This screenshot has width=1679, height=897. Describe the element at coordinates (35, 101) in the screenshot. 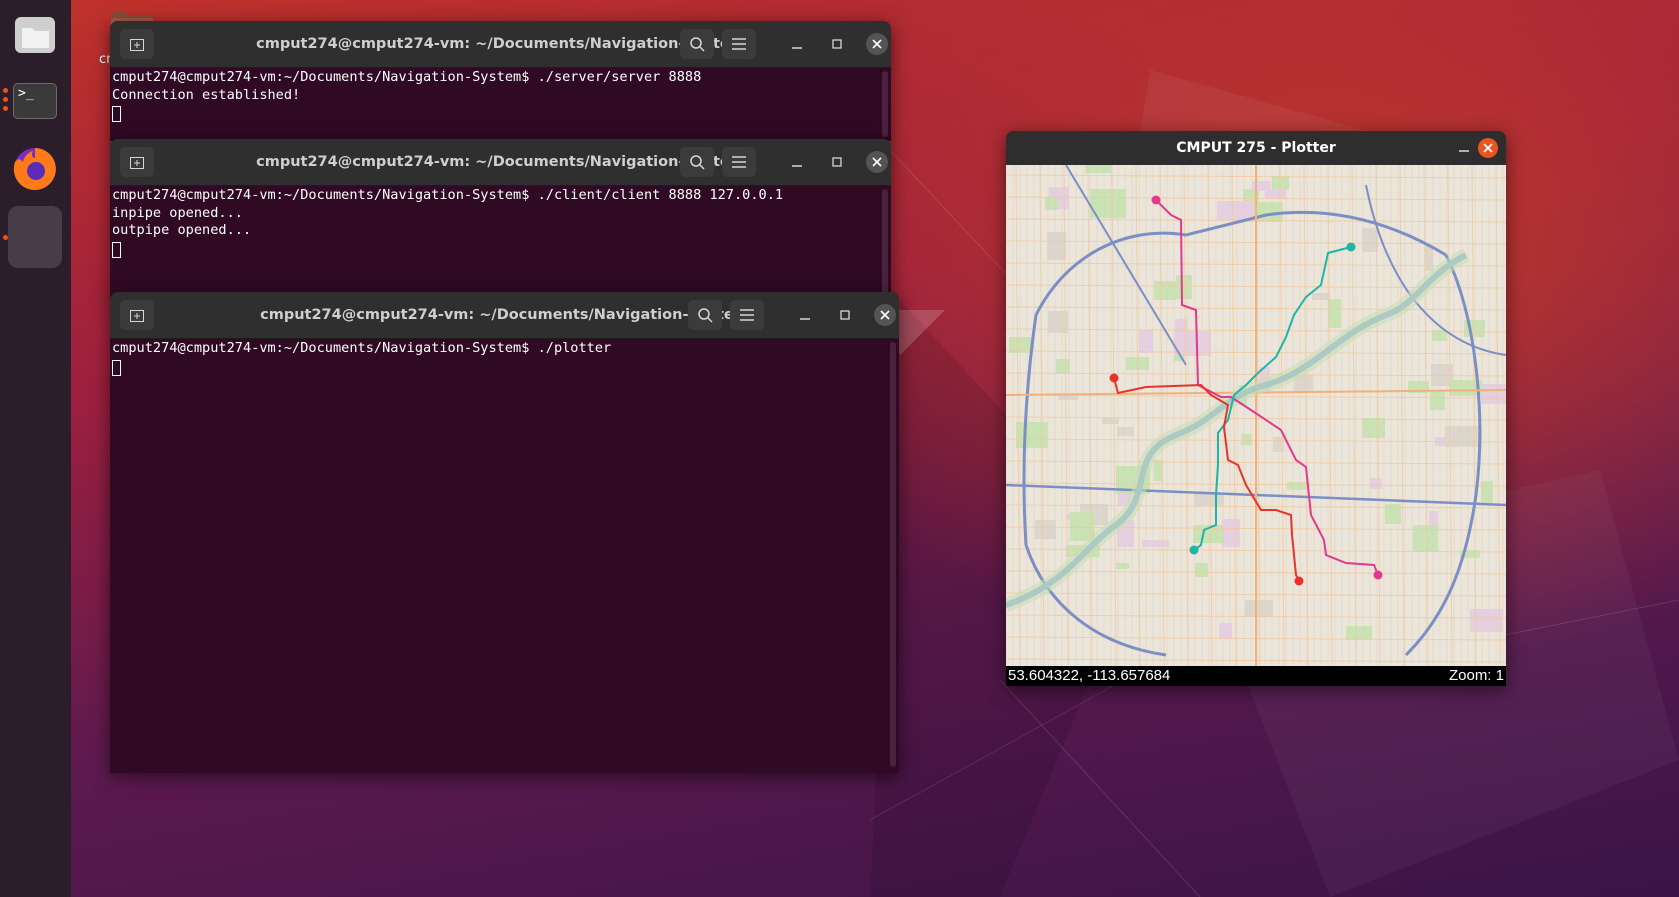

I see `terminal-icon: >_` at that location.